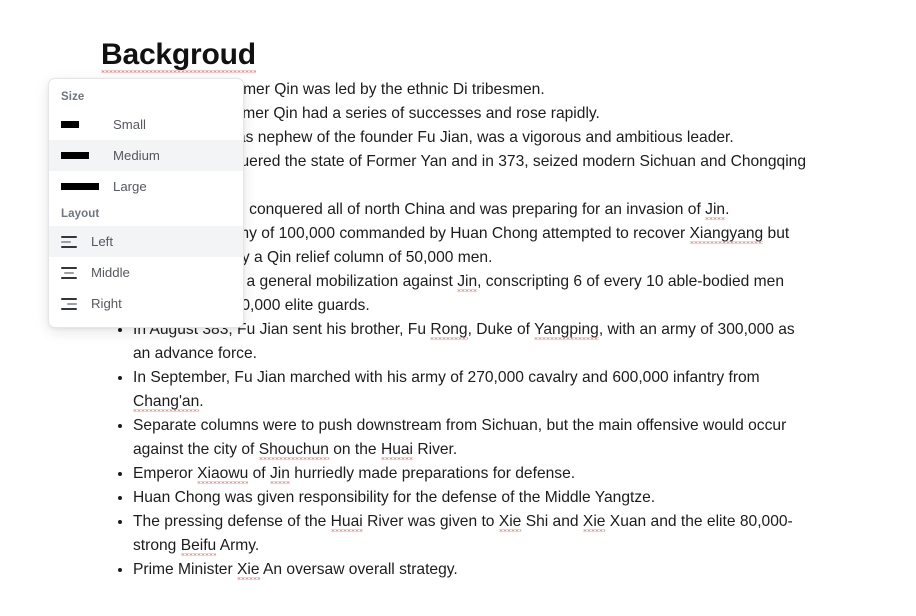  Describe the element at coordinates (87, 124) in the screenshot. I see `size-bar-small-icon` at that location.